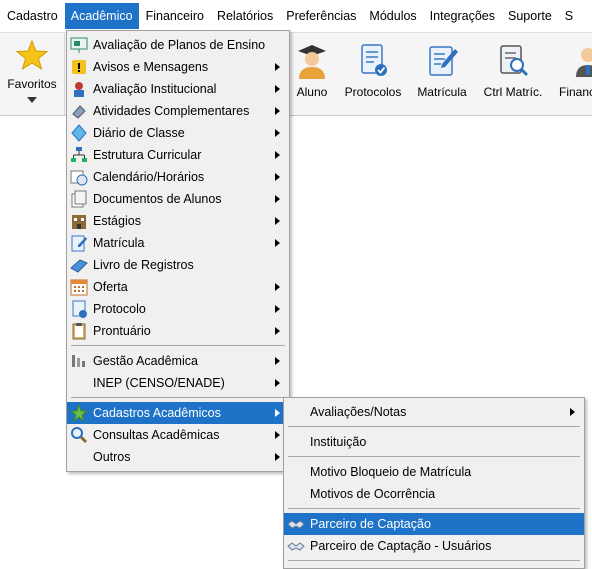  What do you see at coordinates (338, 442) in the screenshot?
I see `menu-item-label: Instituição` at bounding box center [338, 442].